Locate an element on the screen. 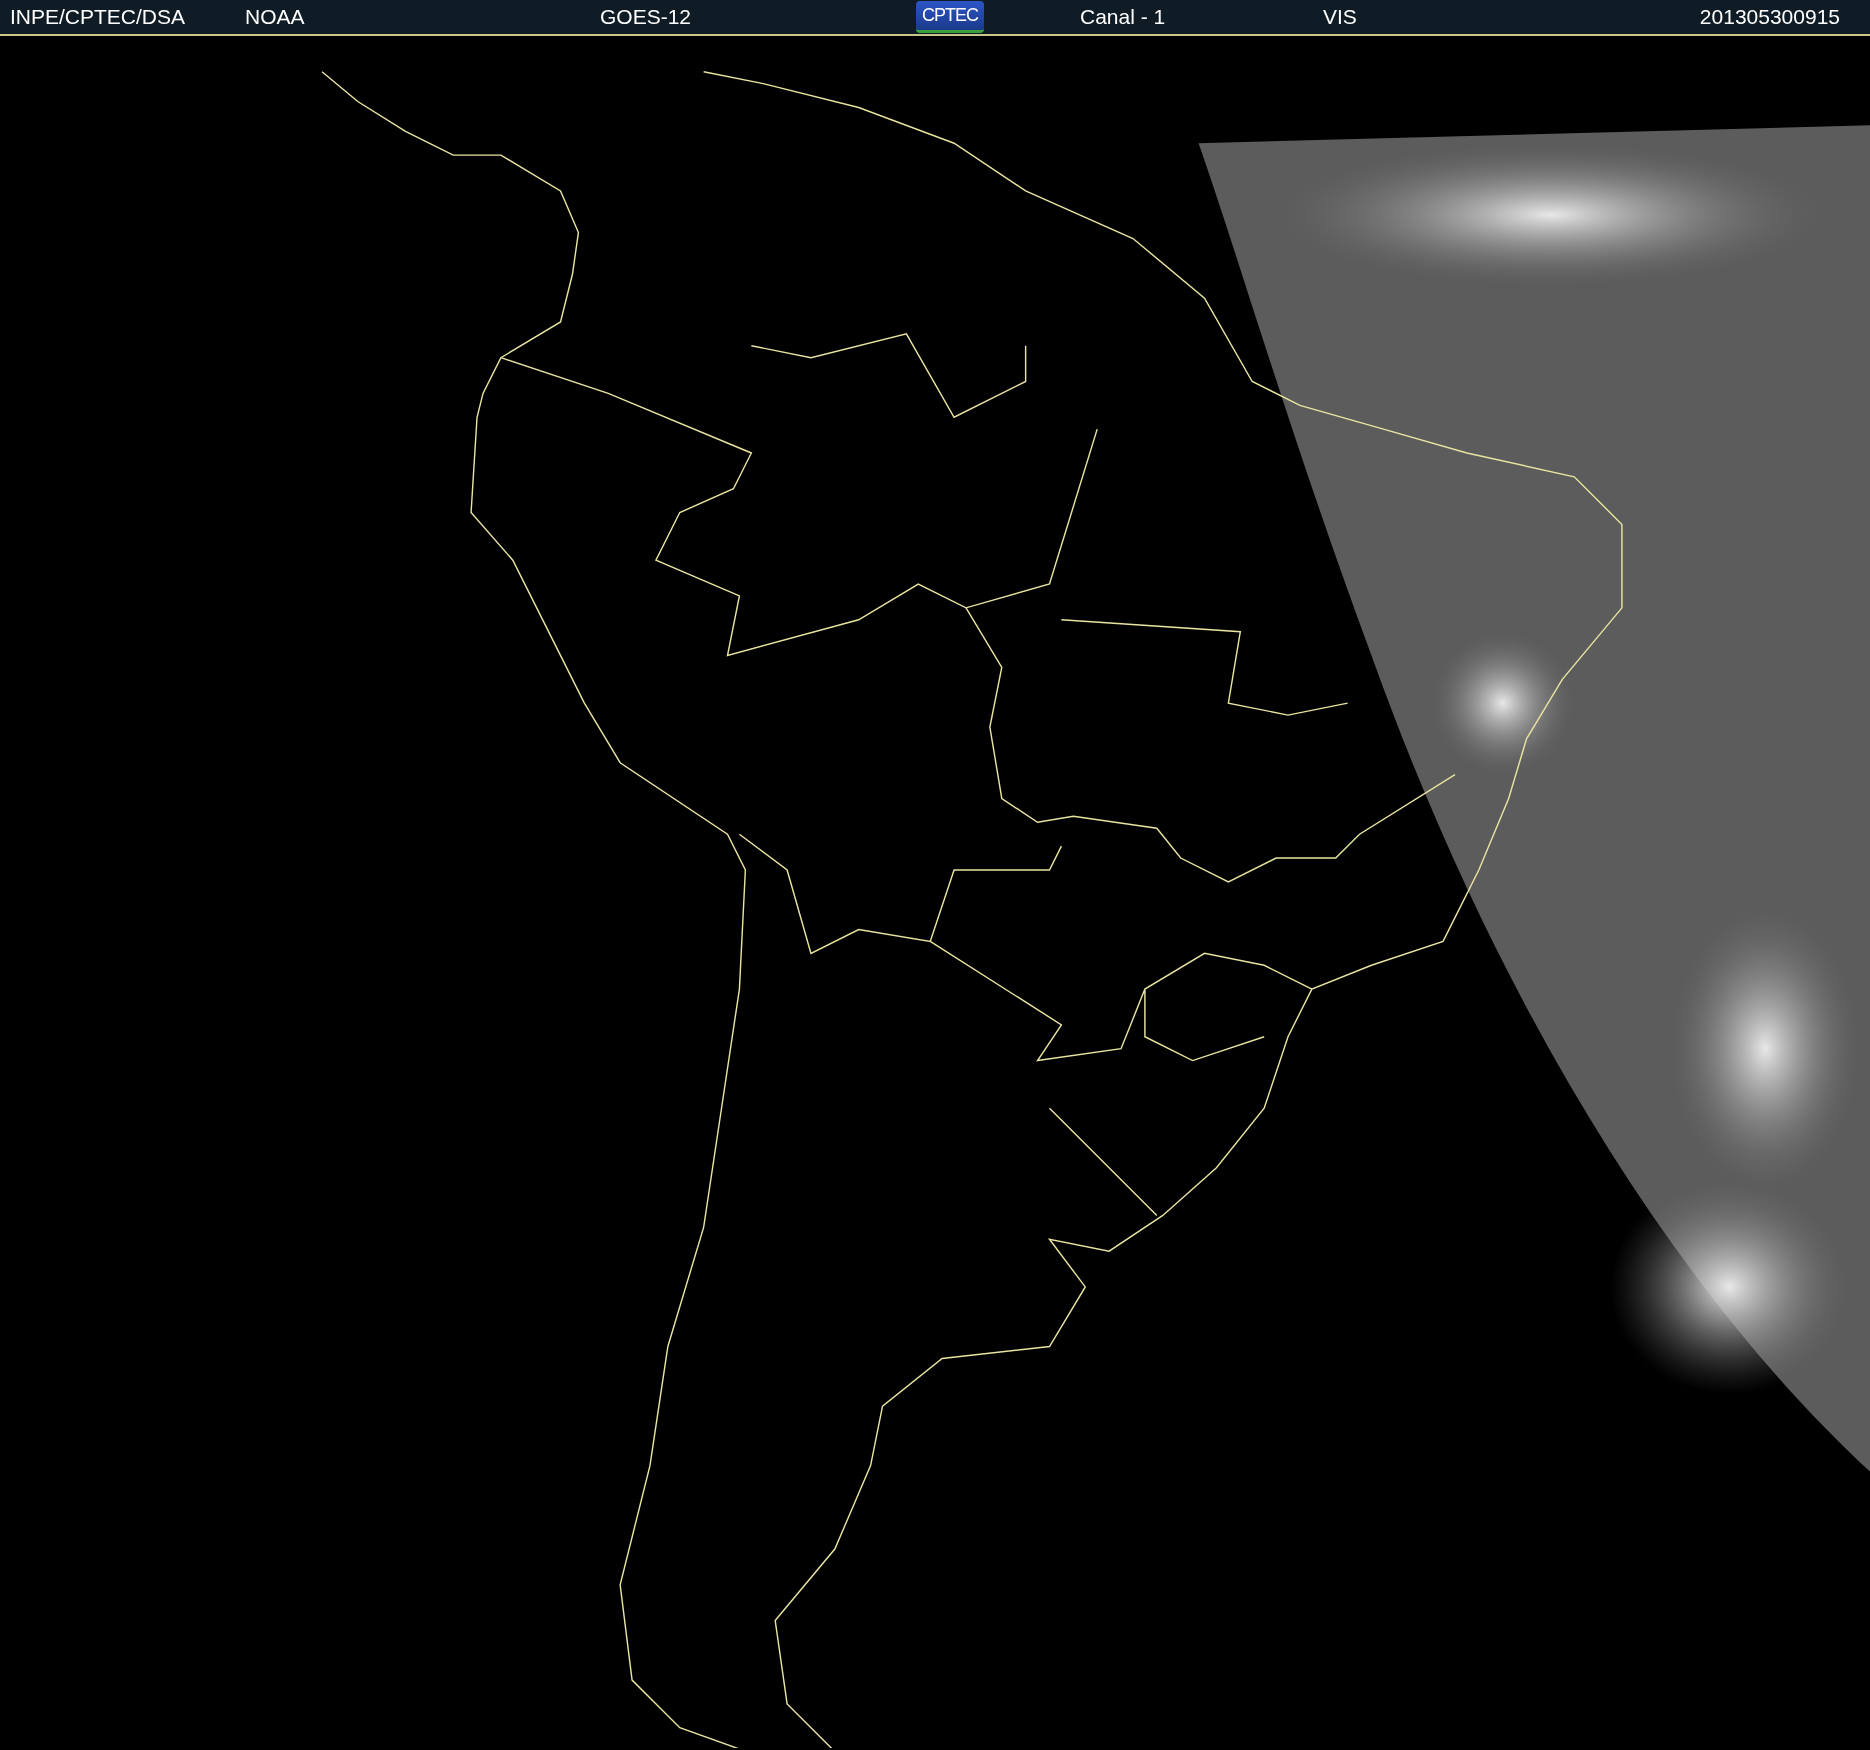 This screenshot has height=1750, width=1870. agency-logo: CPTEC is located at coordinates (950, 17).